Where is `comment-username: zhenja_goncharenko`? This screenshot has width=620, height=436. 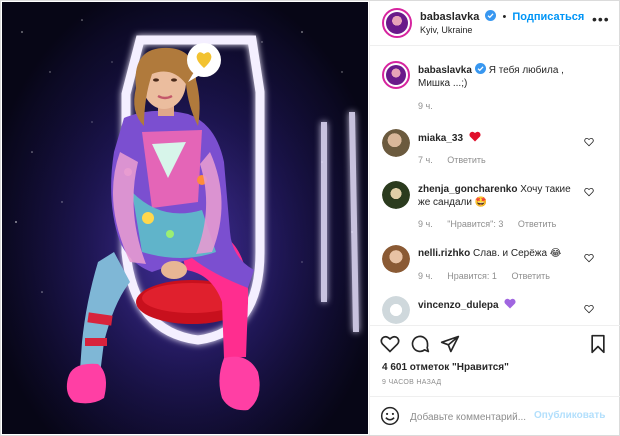 comment-username: zhenja_goncharenko is located at coordinates (467, 189).